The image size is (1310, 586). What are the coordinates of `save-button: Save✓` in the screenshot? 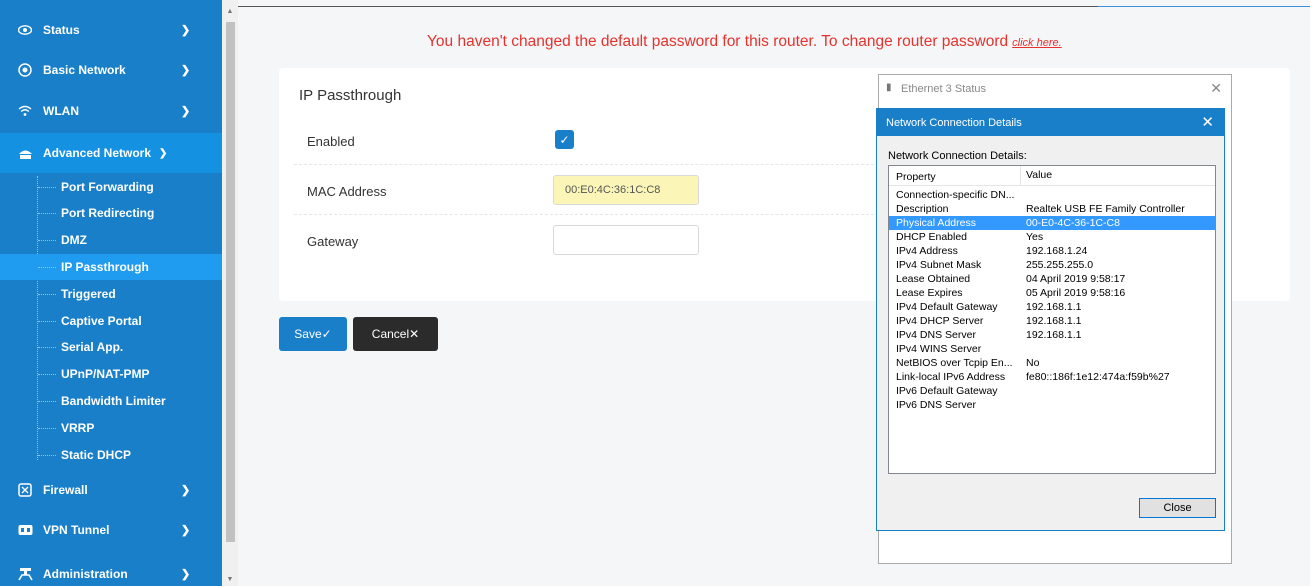 It's located at (313, 334).